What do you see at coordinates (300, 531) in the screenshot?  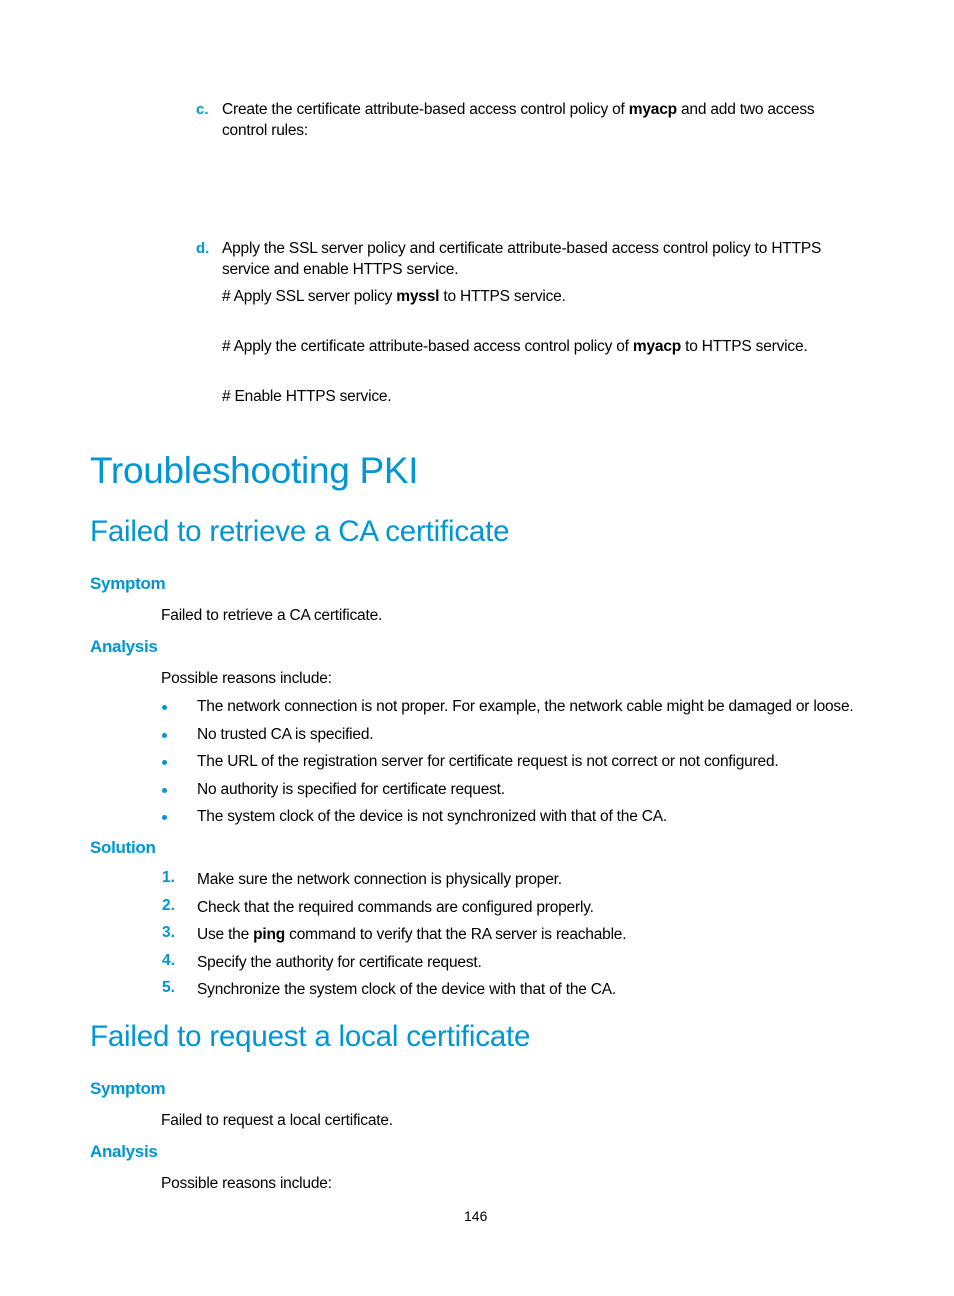 I see `section-title-retrieve-ca: Failed to retrieve a CA certificate` at bounding box center [300, 531].